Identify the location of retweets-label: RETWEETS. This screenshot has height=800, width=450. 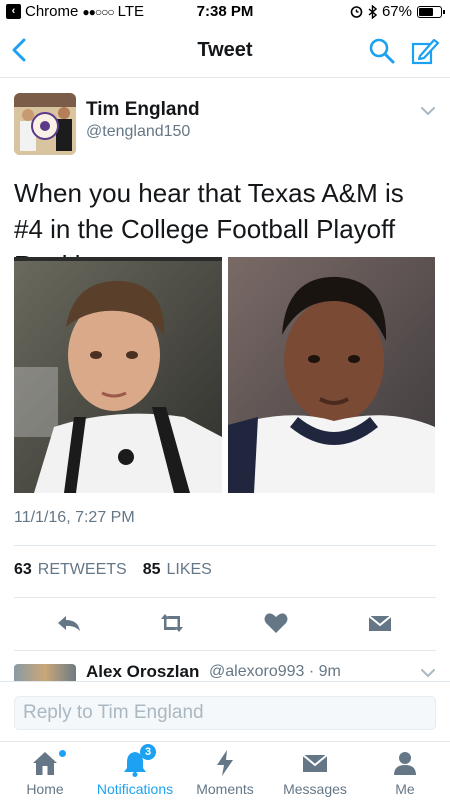
(82, 570).